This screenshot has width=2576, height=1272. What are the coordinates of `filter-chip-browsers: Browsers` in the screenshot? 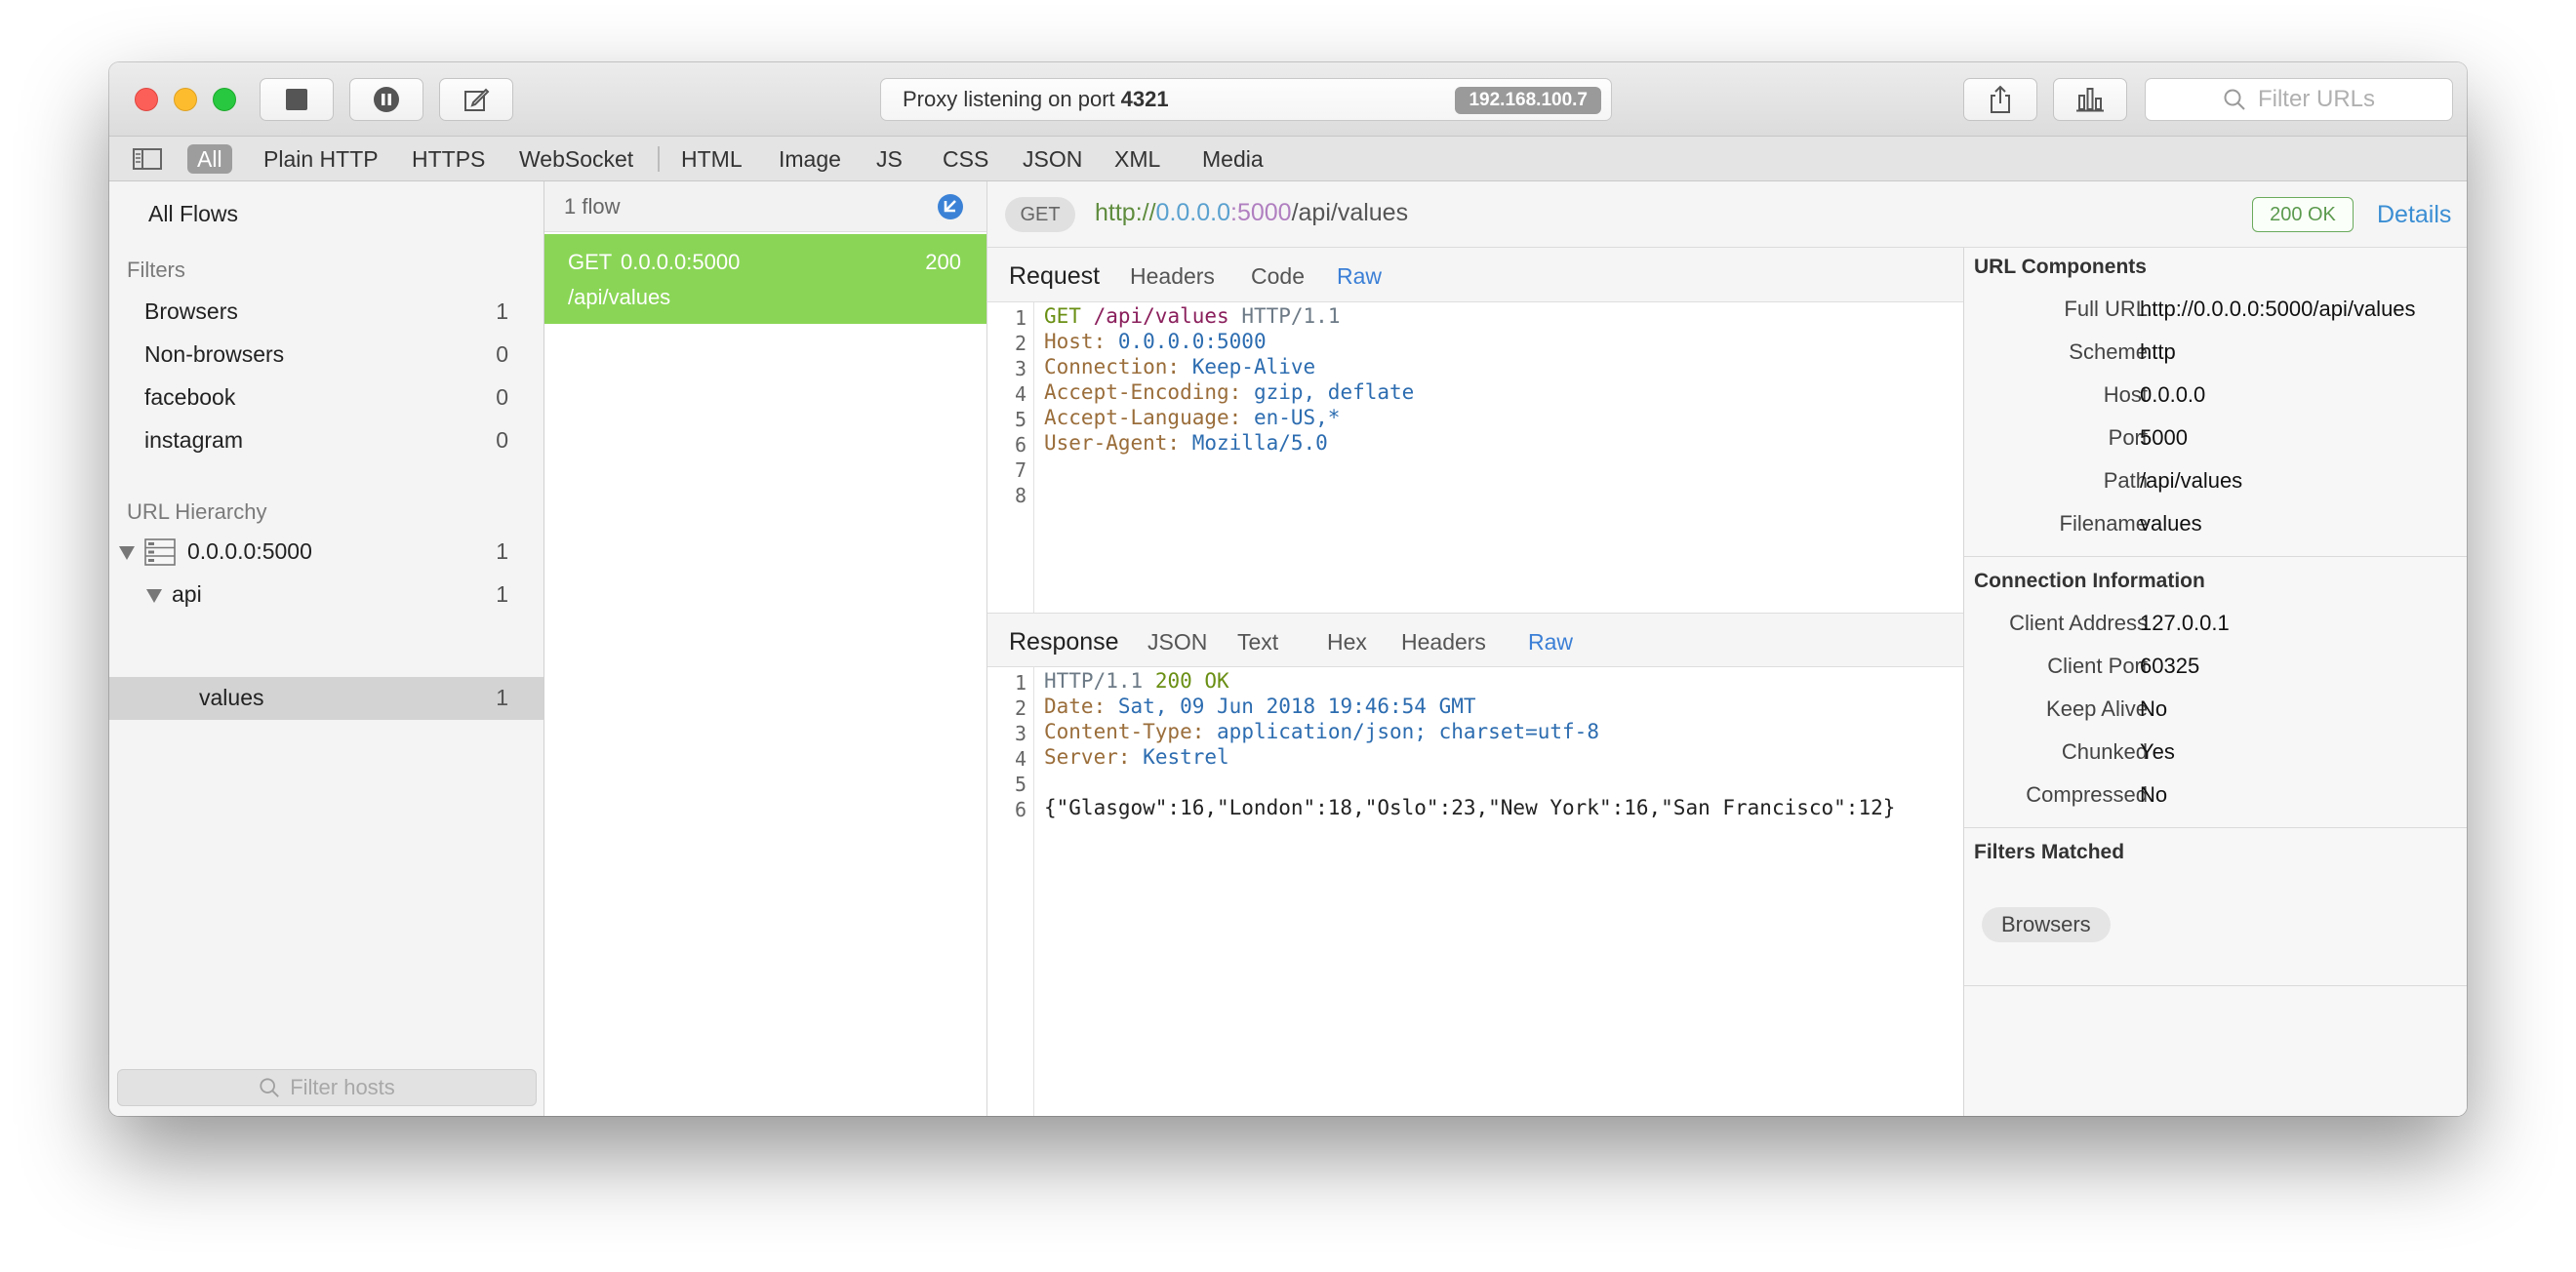 It's located at (2046, 924).